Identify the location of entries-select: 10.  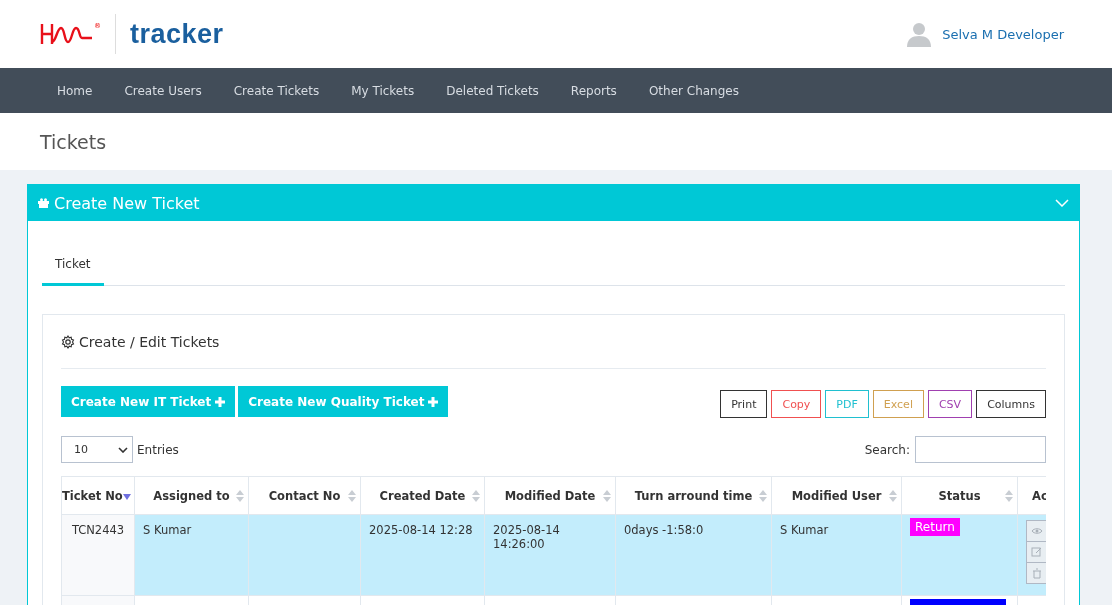
(97, 449).